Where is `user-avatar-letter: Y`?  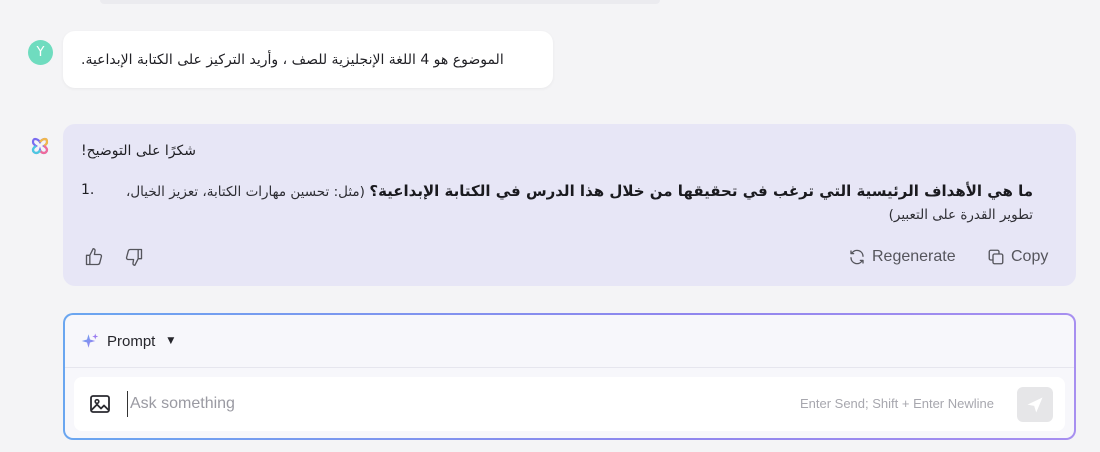
user-avatar-letter: Y is located at coordinates (40, 52).